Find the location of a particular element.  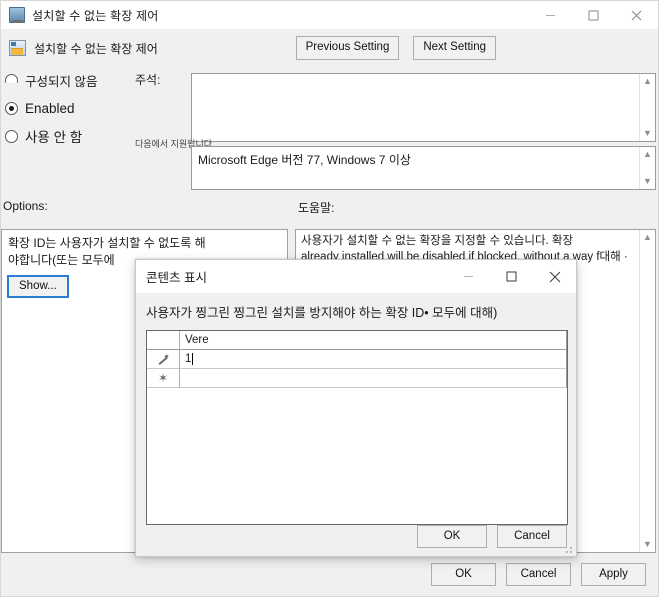

apply-button: Apply is located at coordinates (613, 574).